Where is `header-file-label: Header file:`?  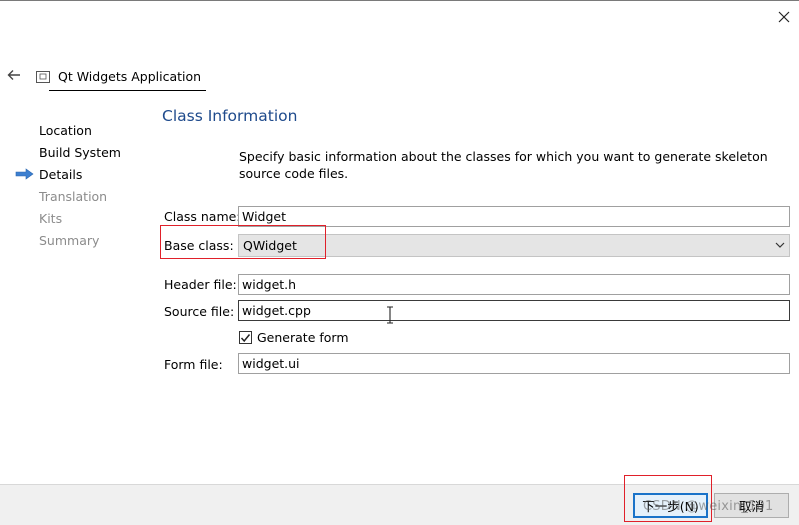 header-file-label: Header file: is located at coordinates (200, 284).